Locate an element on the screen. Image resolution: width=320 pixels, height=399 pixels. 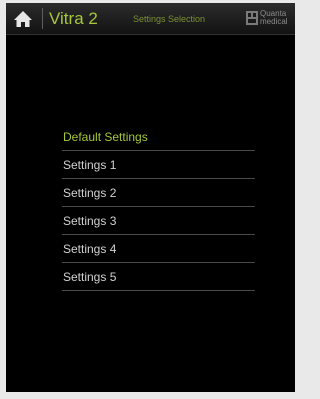
home-button is located at coordinates (23, 18).